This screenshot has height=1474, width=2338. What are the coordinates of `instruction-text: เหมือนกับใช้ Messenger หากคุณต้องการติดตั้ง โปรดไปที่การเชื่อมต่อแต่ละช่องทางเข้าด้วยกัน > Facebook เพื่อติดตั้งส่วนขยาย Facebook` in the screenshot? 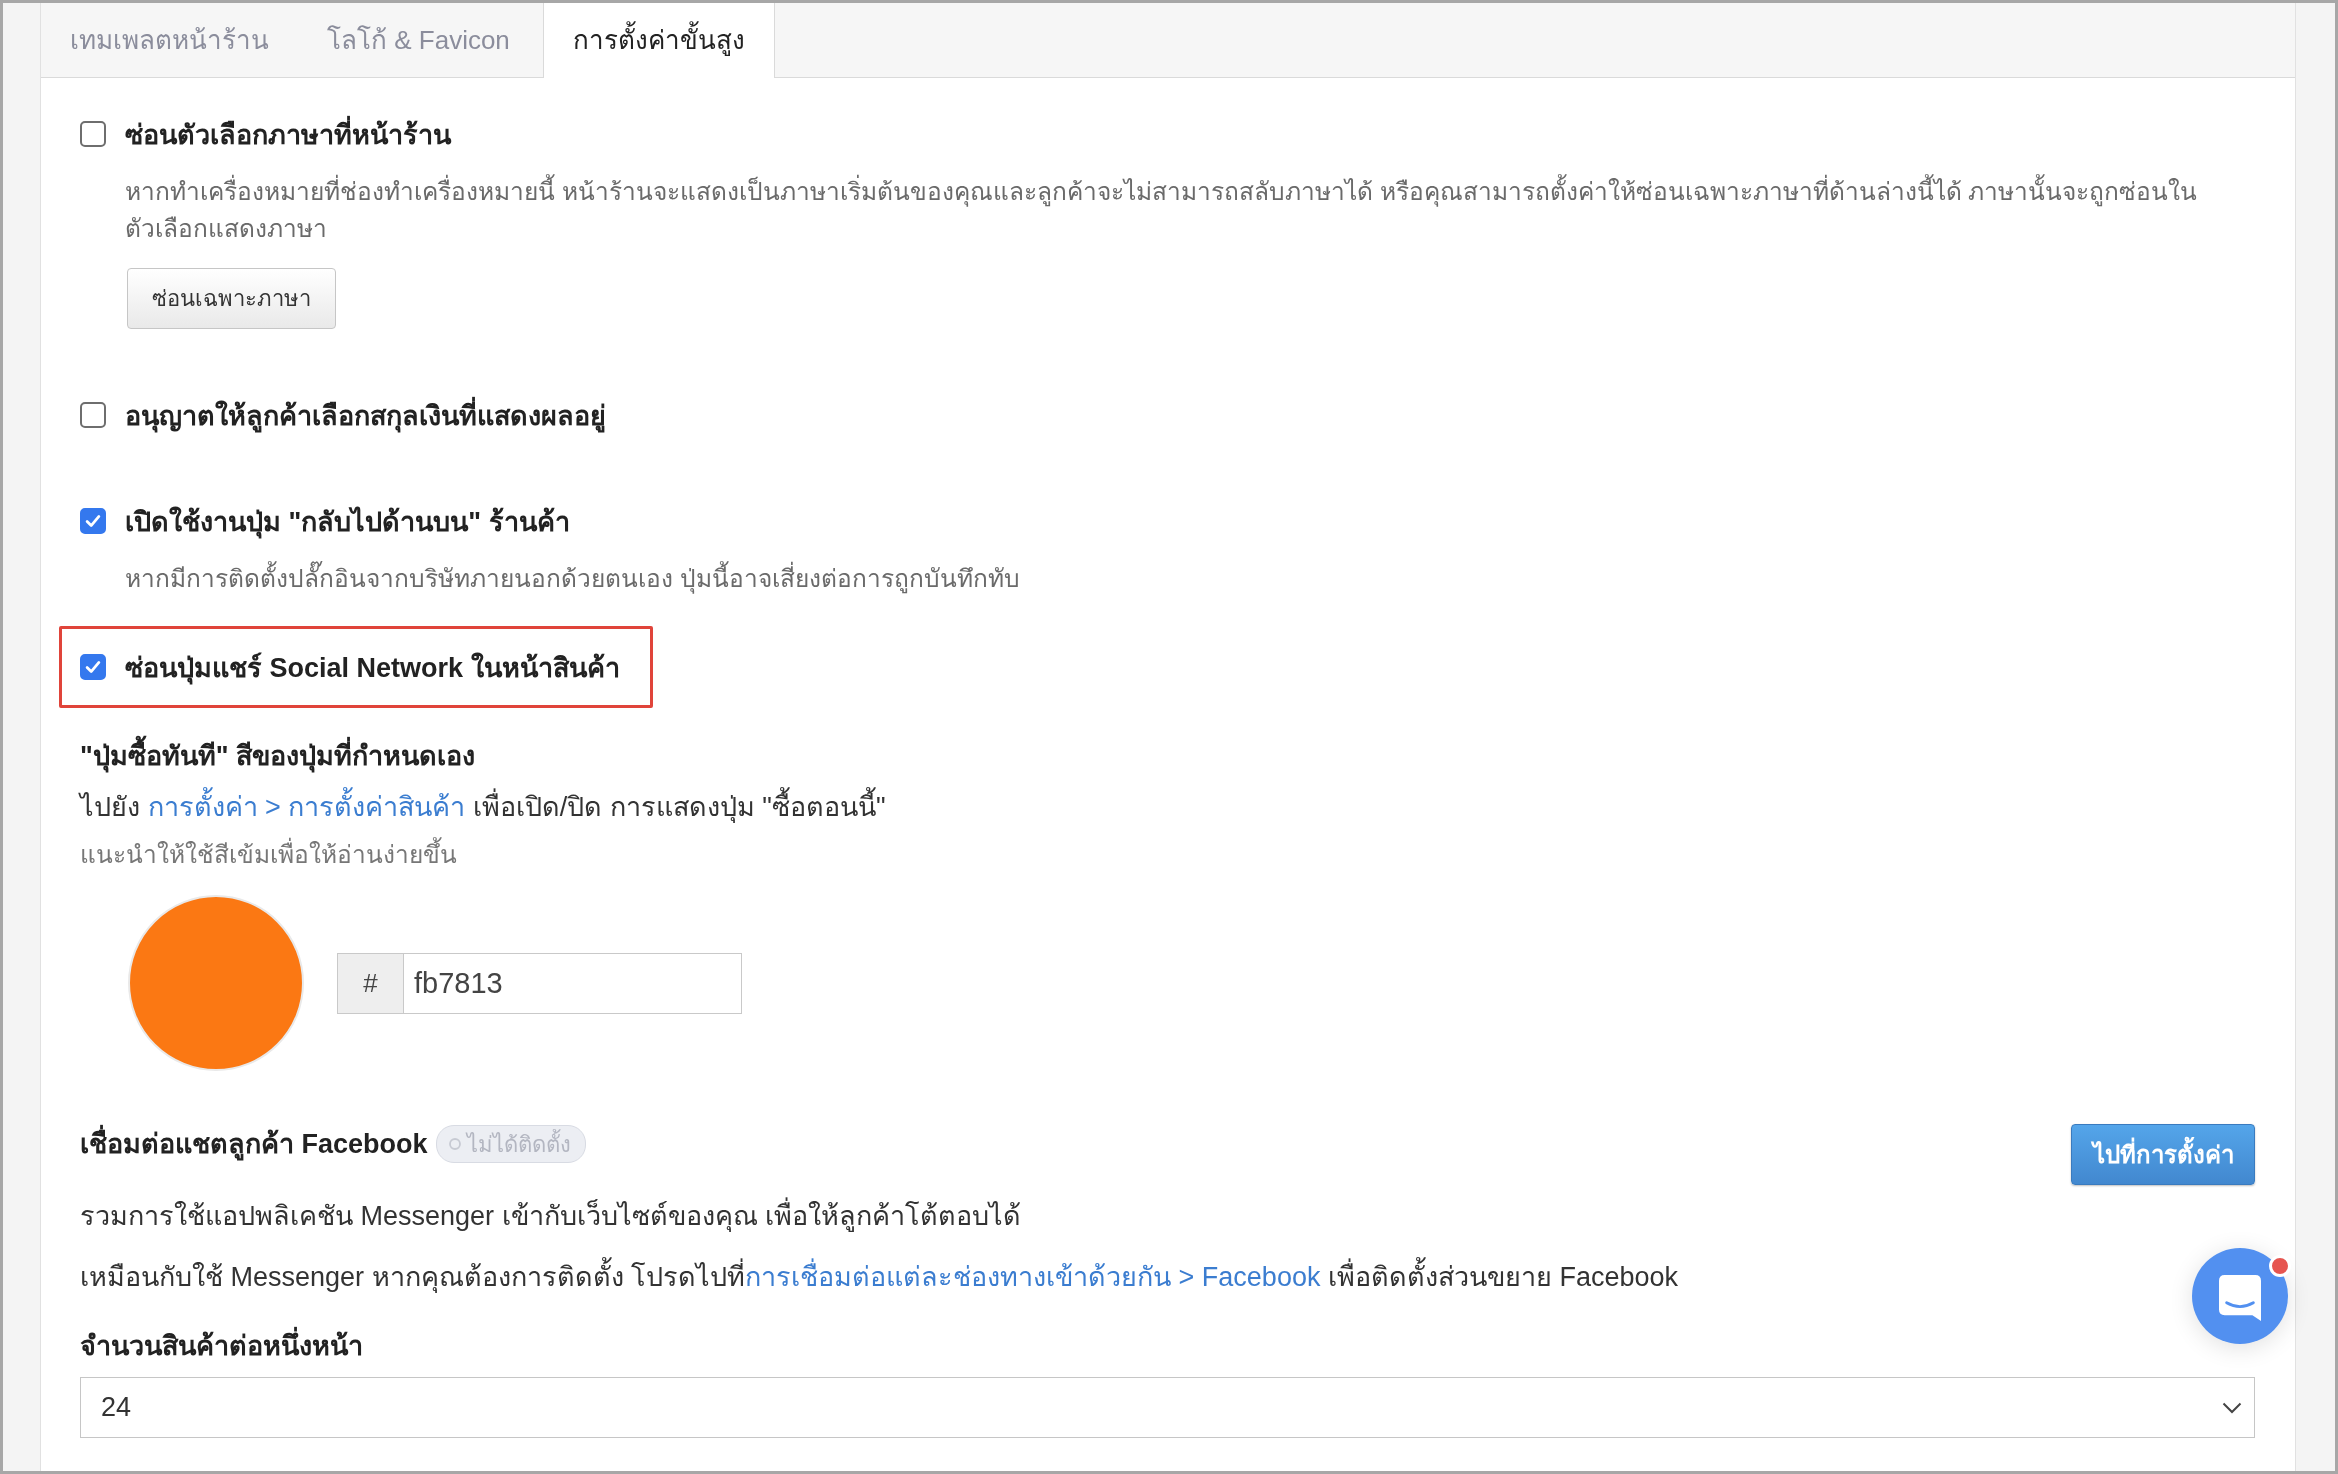 It's located at (879, 1277).